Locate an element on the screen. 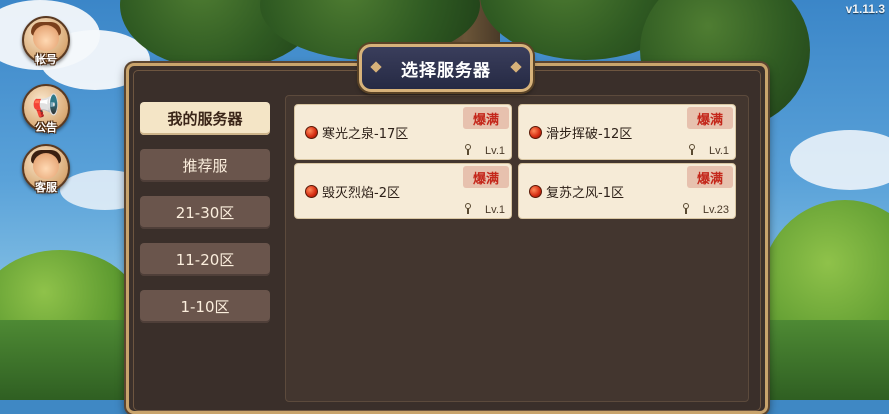  tab-zone-11-20: 11-20区 is located at coordinates (205, 259).